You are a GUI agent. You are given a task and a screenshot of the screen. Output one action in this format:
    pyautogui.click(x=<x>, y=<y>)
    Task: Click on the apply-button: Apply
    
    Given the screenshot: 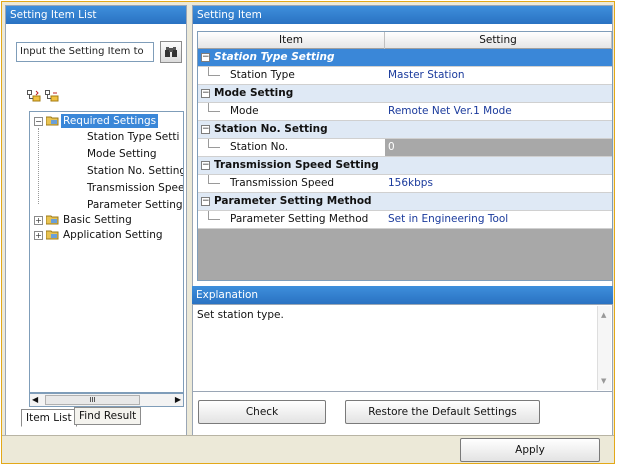 What is the action you would take?
    pyautogui.click(x=530, y=450)
    